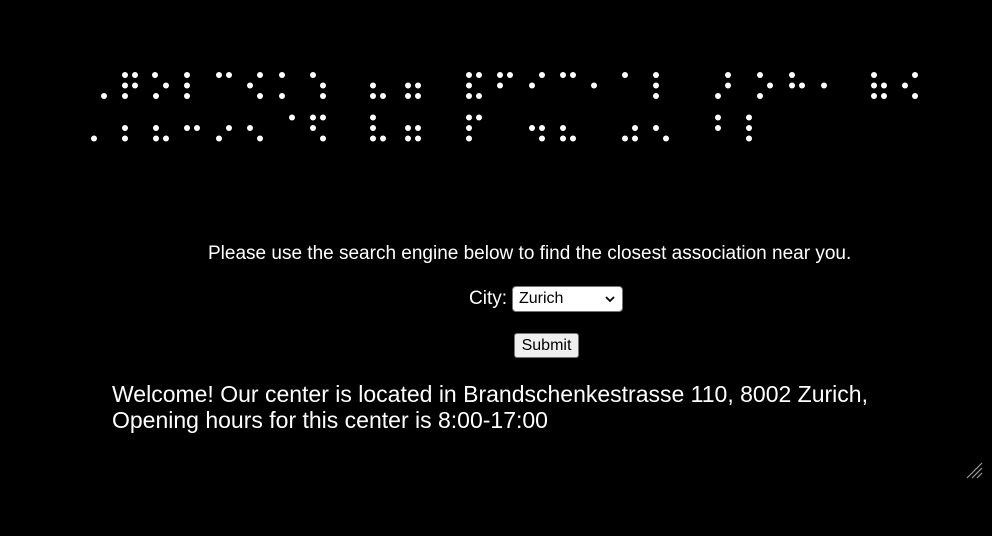 This screenshot has width=992, height=536. I want to click on city-form-row: City: Zurich, so click(546, 299).